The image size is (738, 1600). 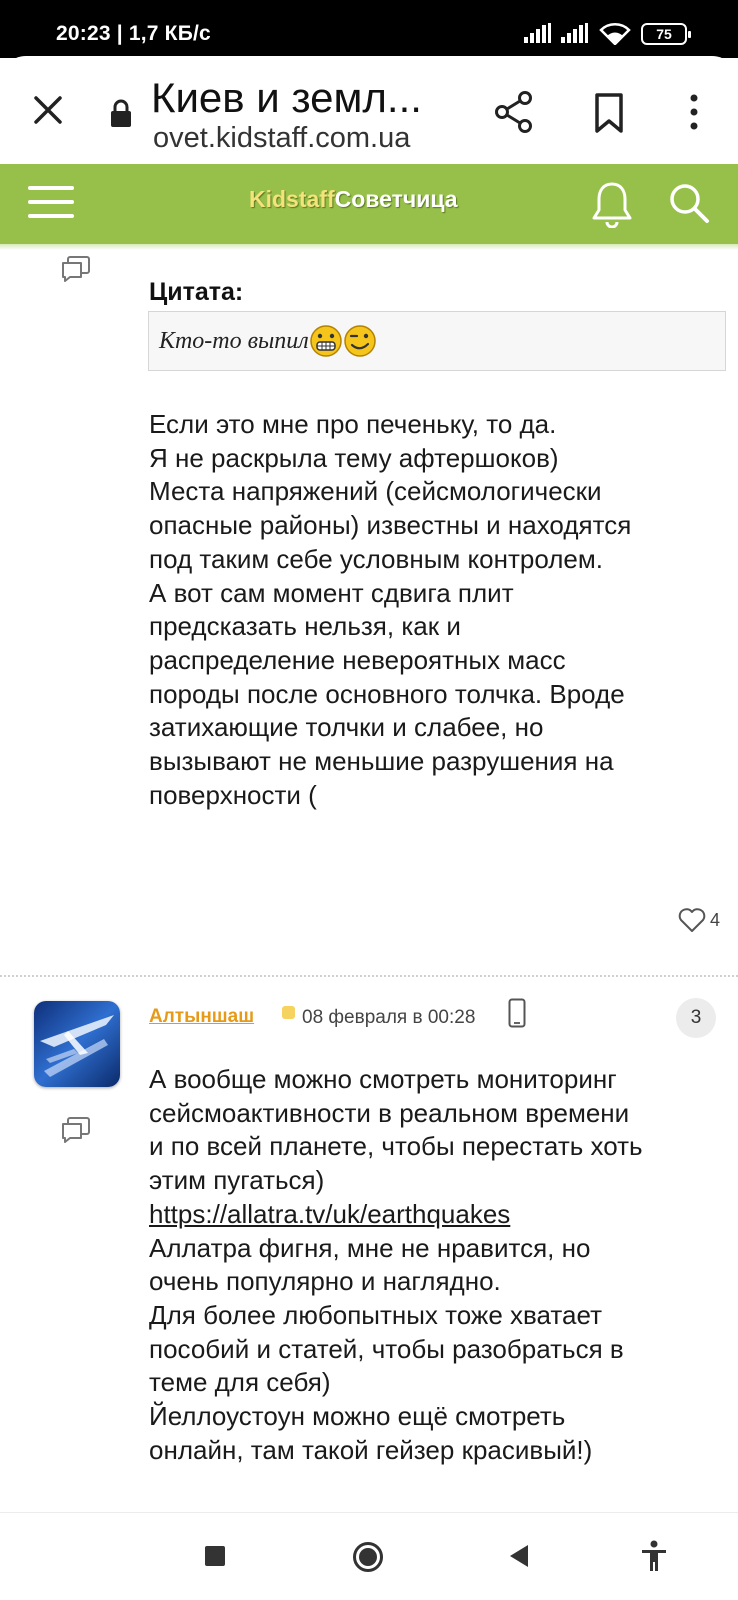 I want to click on post-text-line: предсказать нельзя, как и, so click(x=305, y=626).